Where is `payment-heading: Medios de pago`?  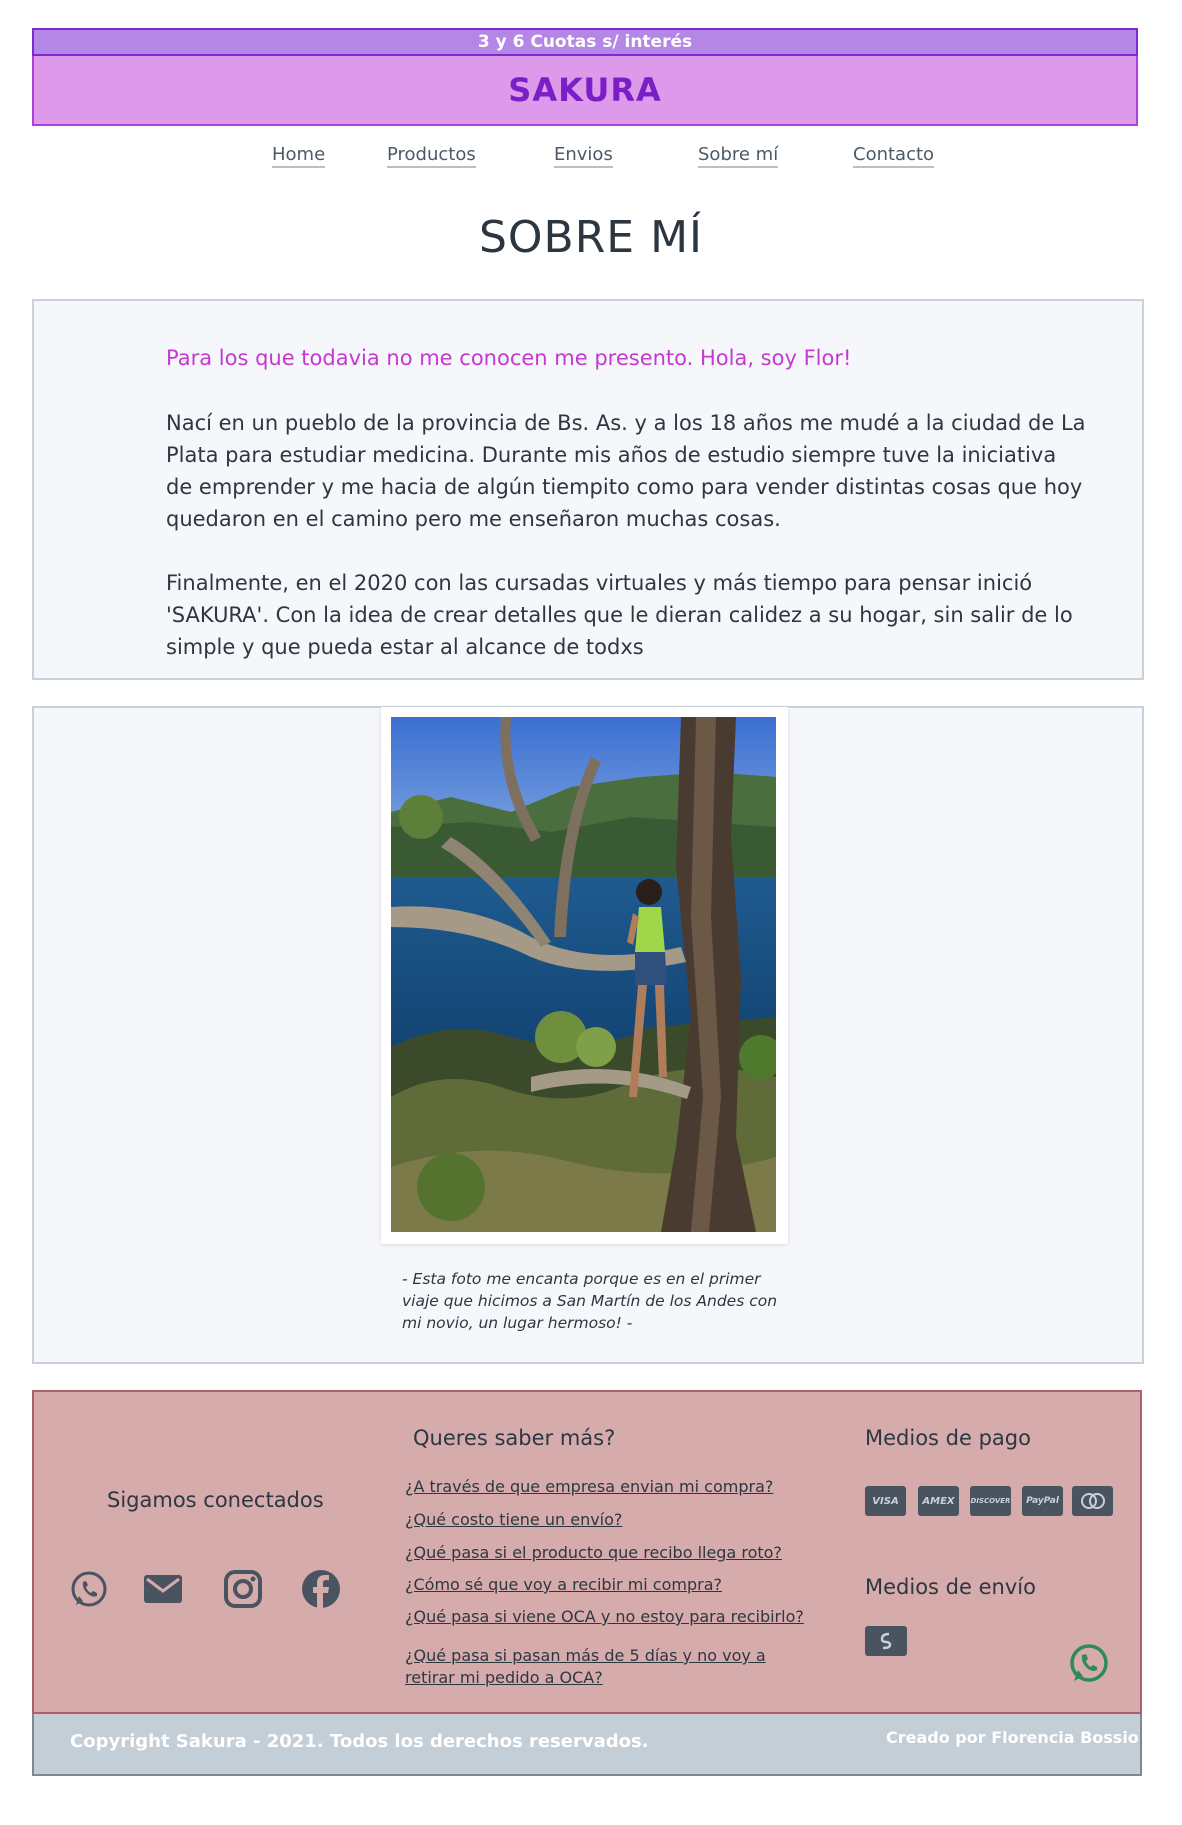 payment-heading: Medios de pago is located at coordinates (948, 1438).